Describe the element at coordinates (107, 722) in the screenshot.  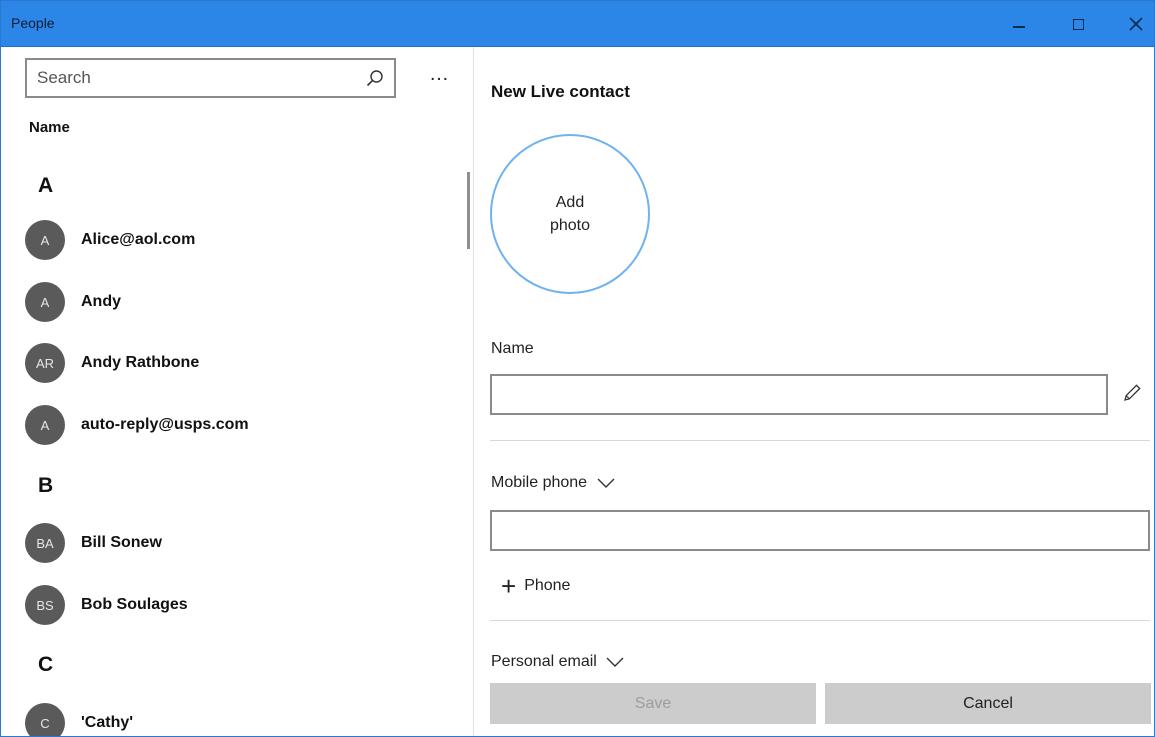
I see `contact-name: 'Cathy'` at that location.